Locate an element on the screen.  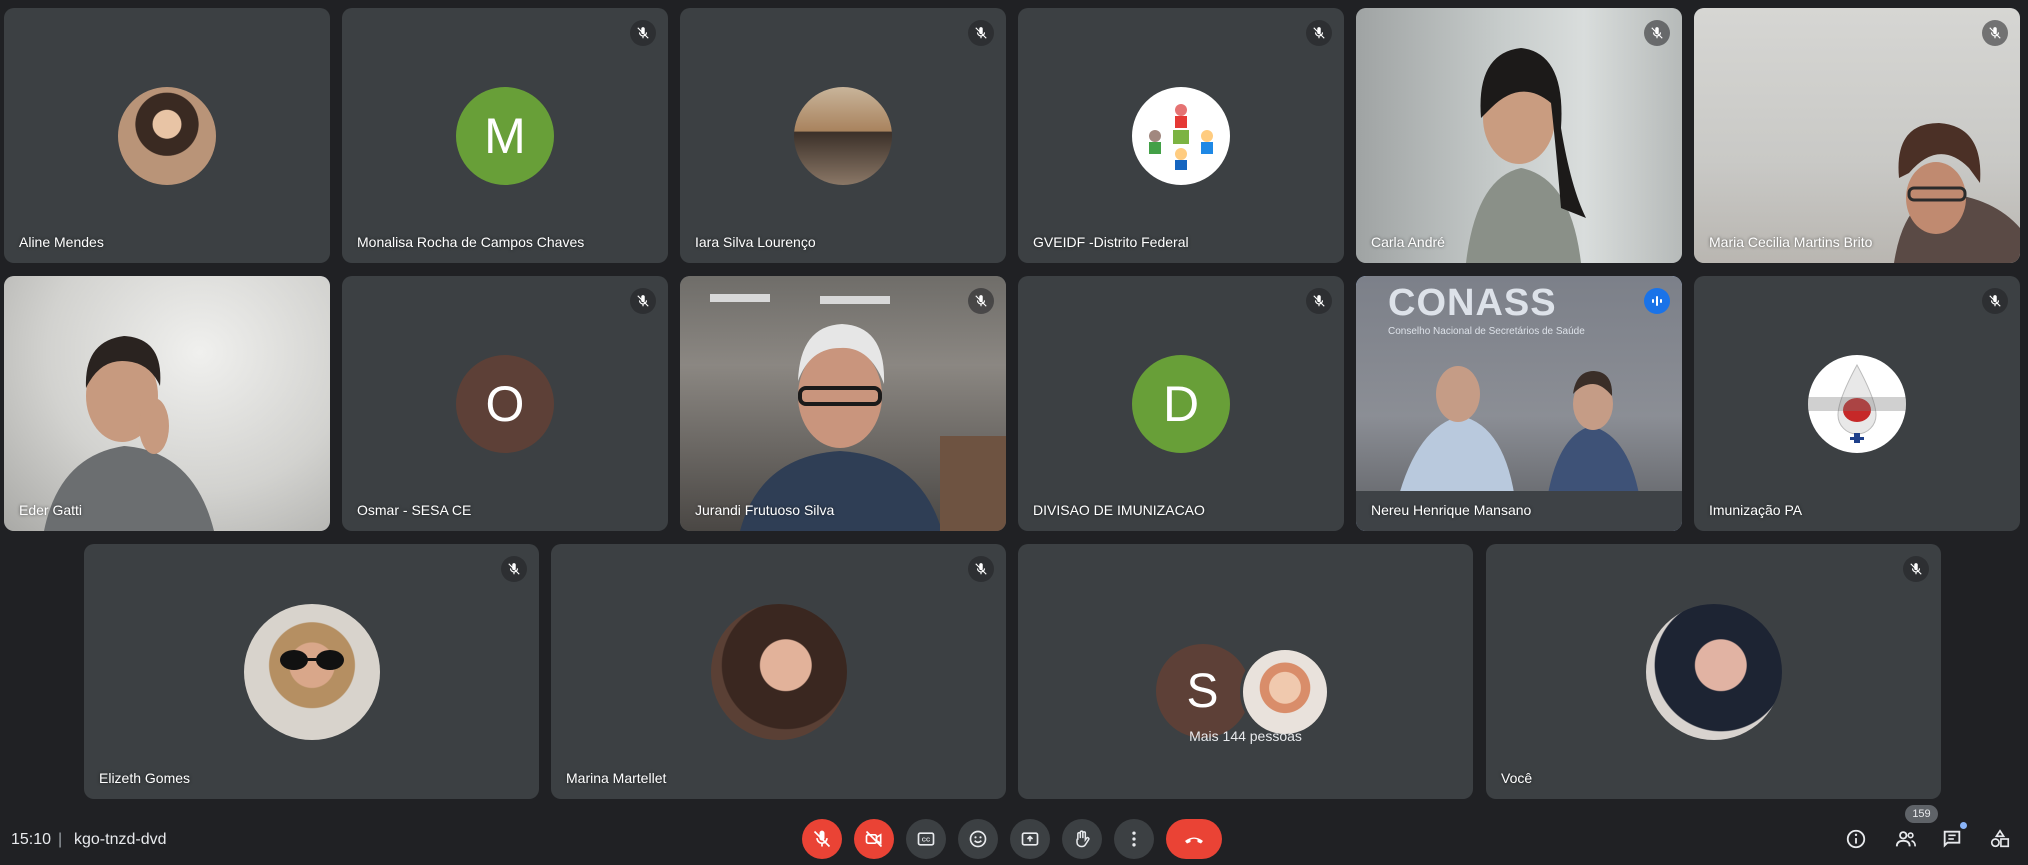
toggle-camera-button is located at coordinates (874, 839).